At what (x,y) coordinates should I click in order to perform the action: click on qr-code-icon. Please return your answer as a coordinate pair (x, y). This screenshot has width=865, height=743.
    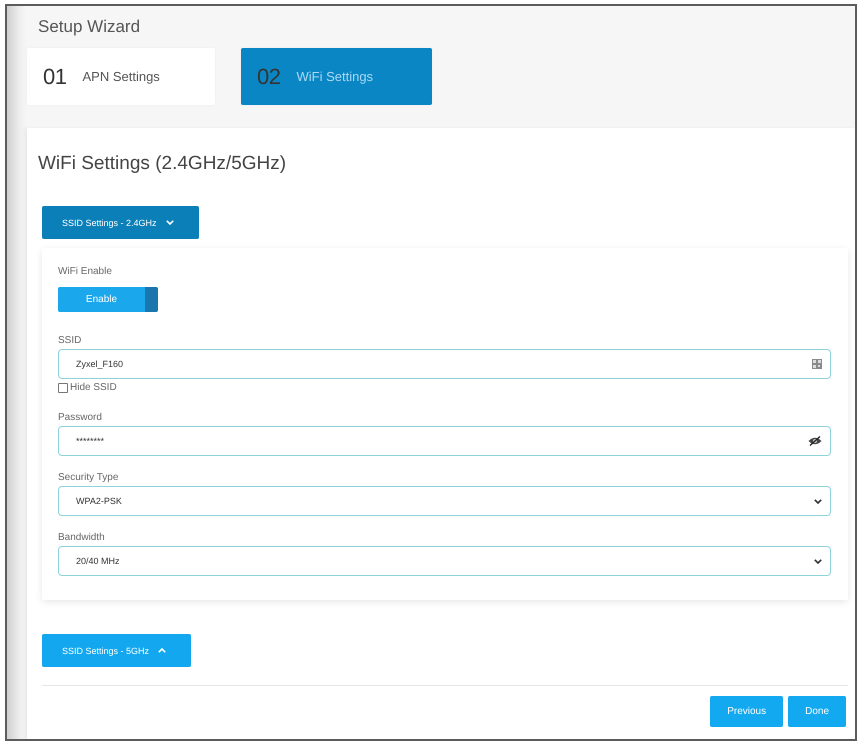
    Looking at the image, I should click on (817, 364).